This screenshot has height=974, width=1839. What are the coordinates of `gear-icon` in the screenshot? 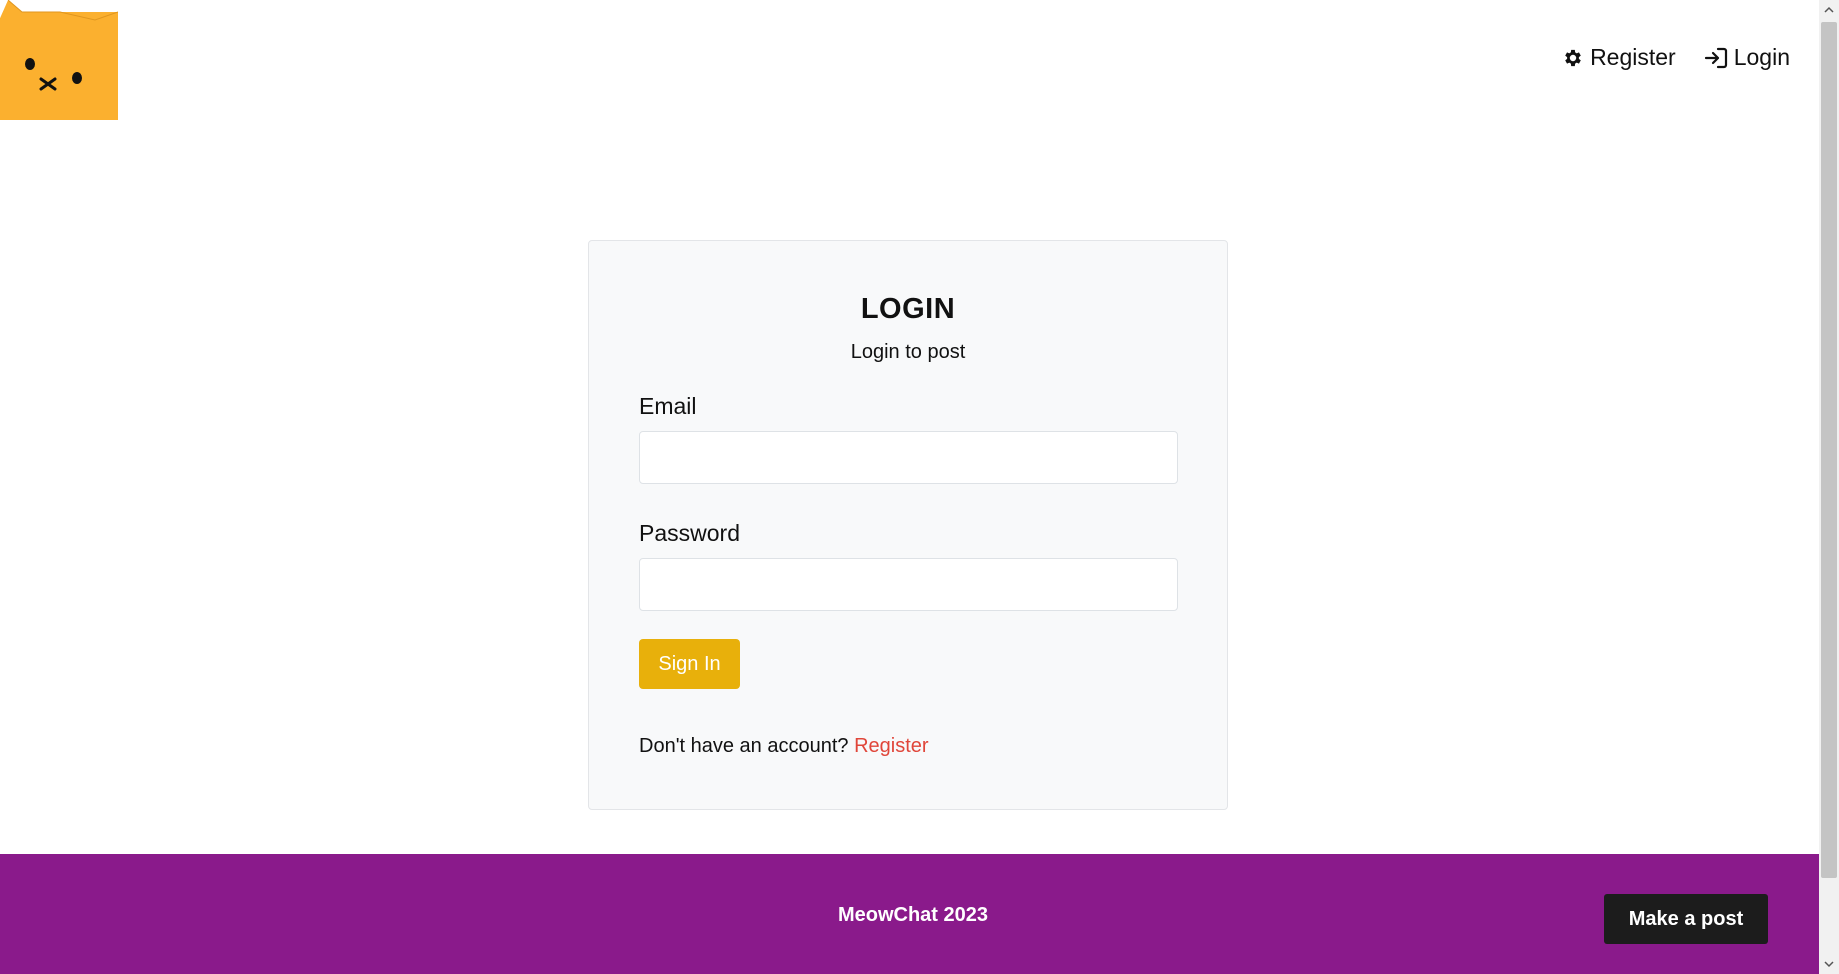 It's located at (1573, 58).